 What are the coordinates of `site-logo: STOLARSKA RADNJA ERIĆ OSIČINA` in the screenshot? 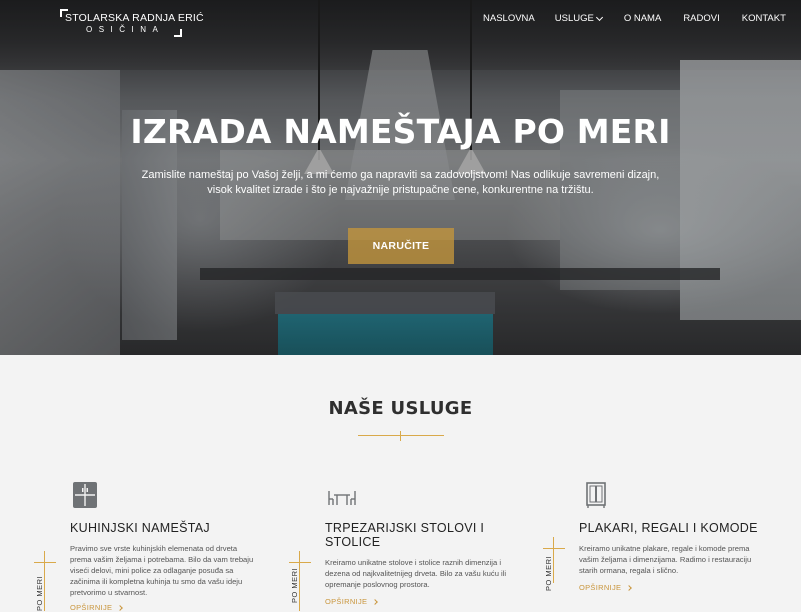 It's located at (132, 23).